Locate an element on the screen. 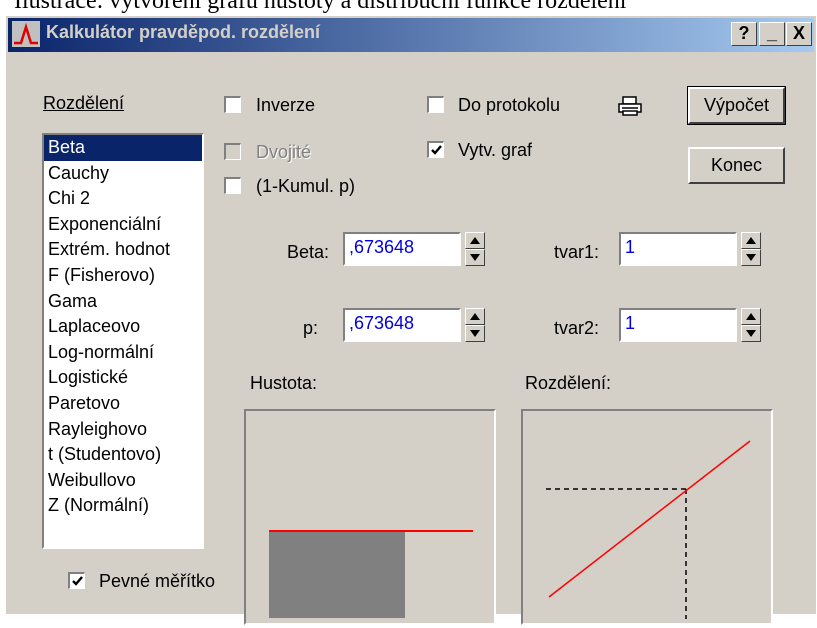  distribution-list-item: Paretovo is located at coordinates (123, 404).